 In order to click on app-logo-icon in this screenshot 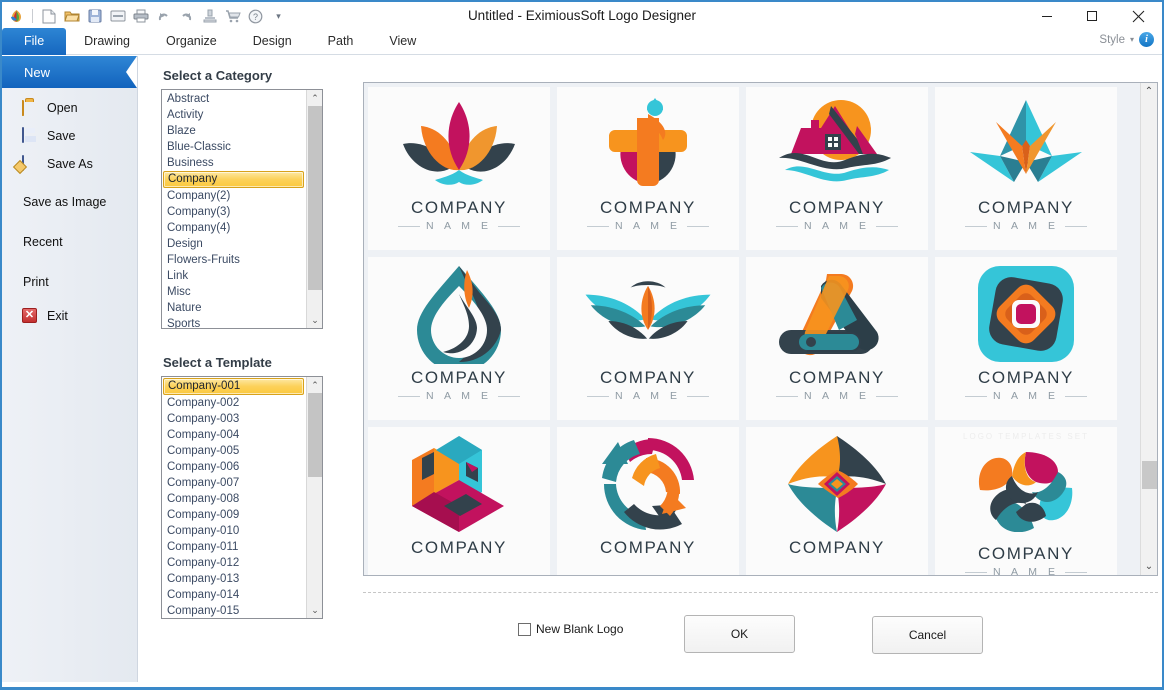, I will do `click(16, 16)`.